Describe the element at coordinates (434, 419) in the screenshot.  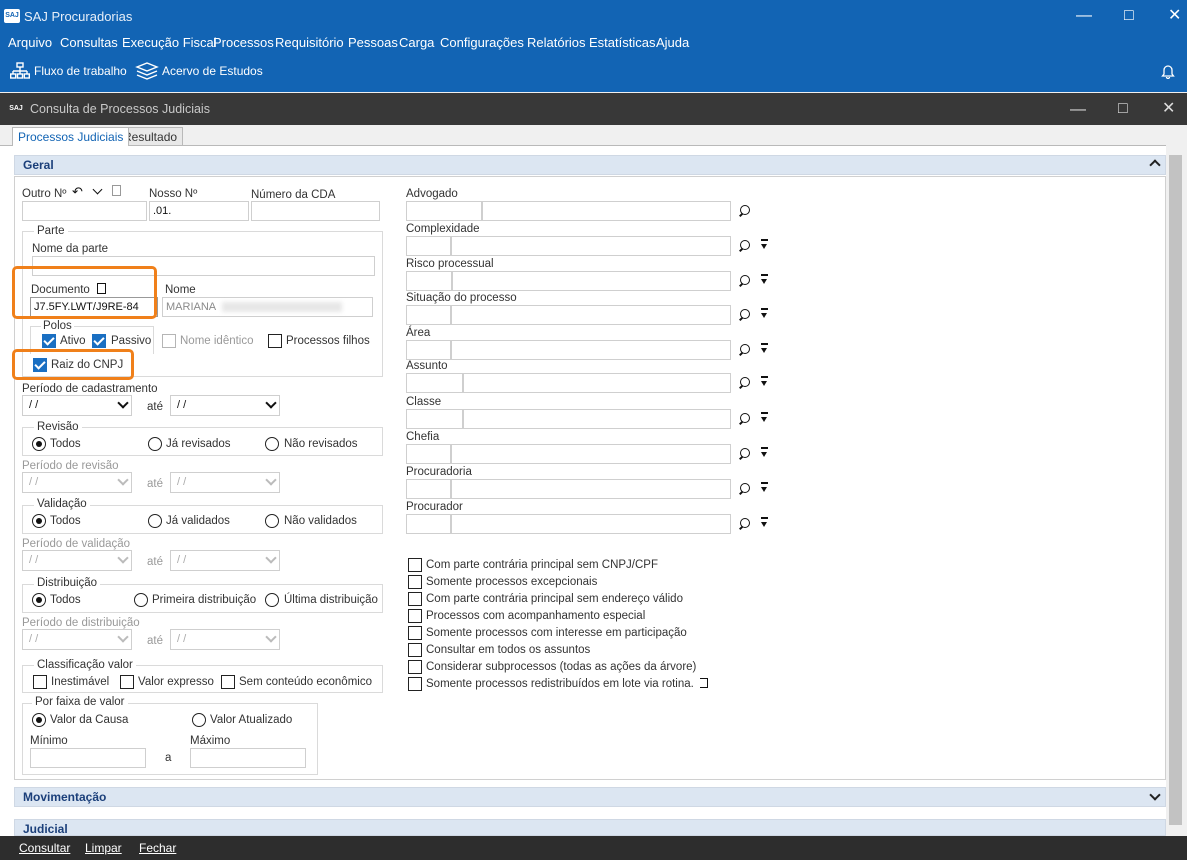
I see `field-6-code-input` at that location.